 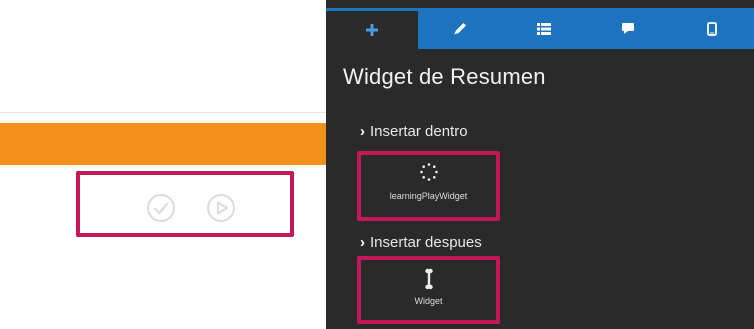 What do you see at coordinates (161, 208) in the screenshot?
I see `check-circle-icon` at bounding box center [161, 208].